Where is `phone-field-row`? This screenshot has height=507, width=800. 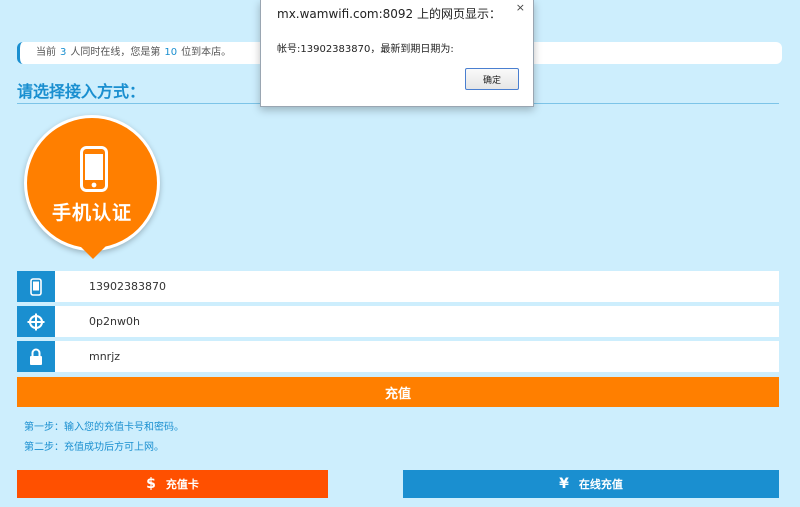
phone-field-row is located at coordinates (398, 286).